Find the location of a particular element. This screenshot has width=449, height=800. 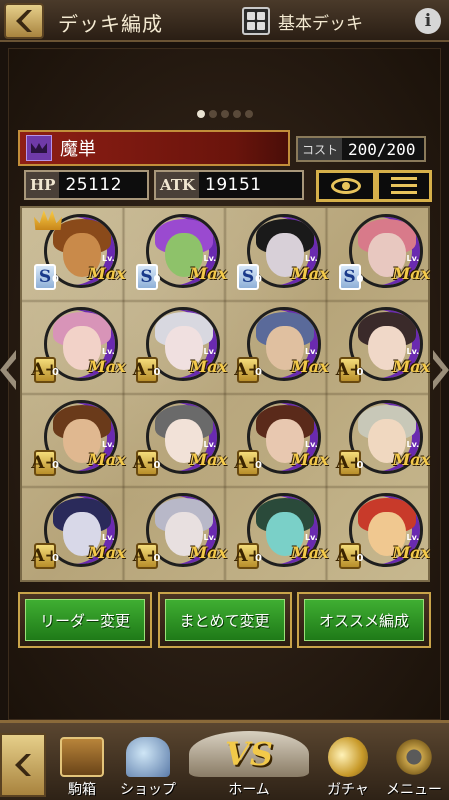

nav-box: 駒箱 is located at coordinates (82, 763).